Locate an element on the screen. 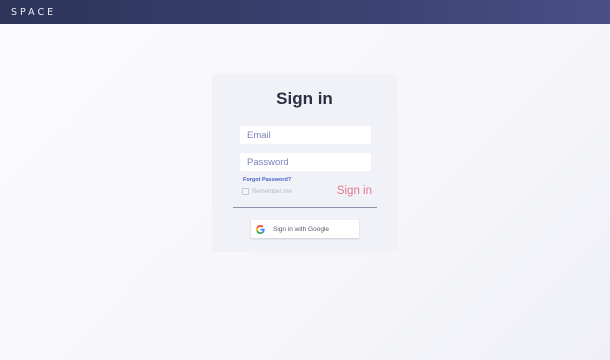 The width and height of the screenshot is (610, 360). divider is located at coordinates (305, 207).